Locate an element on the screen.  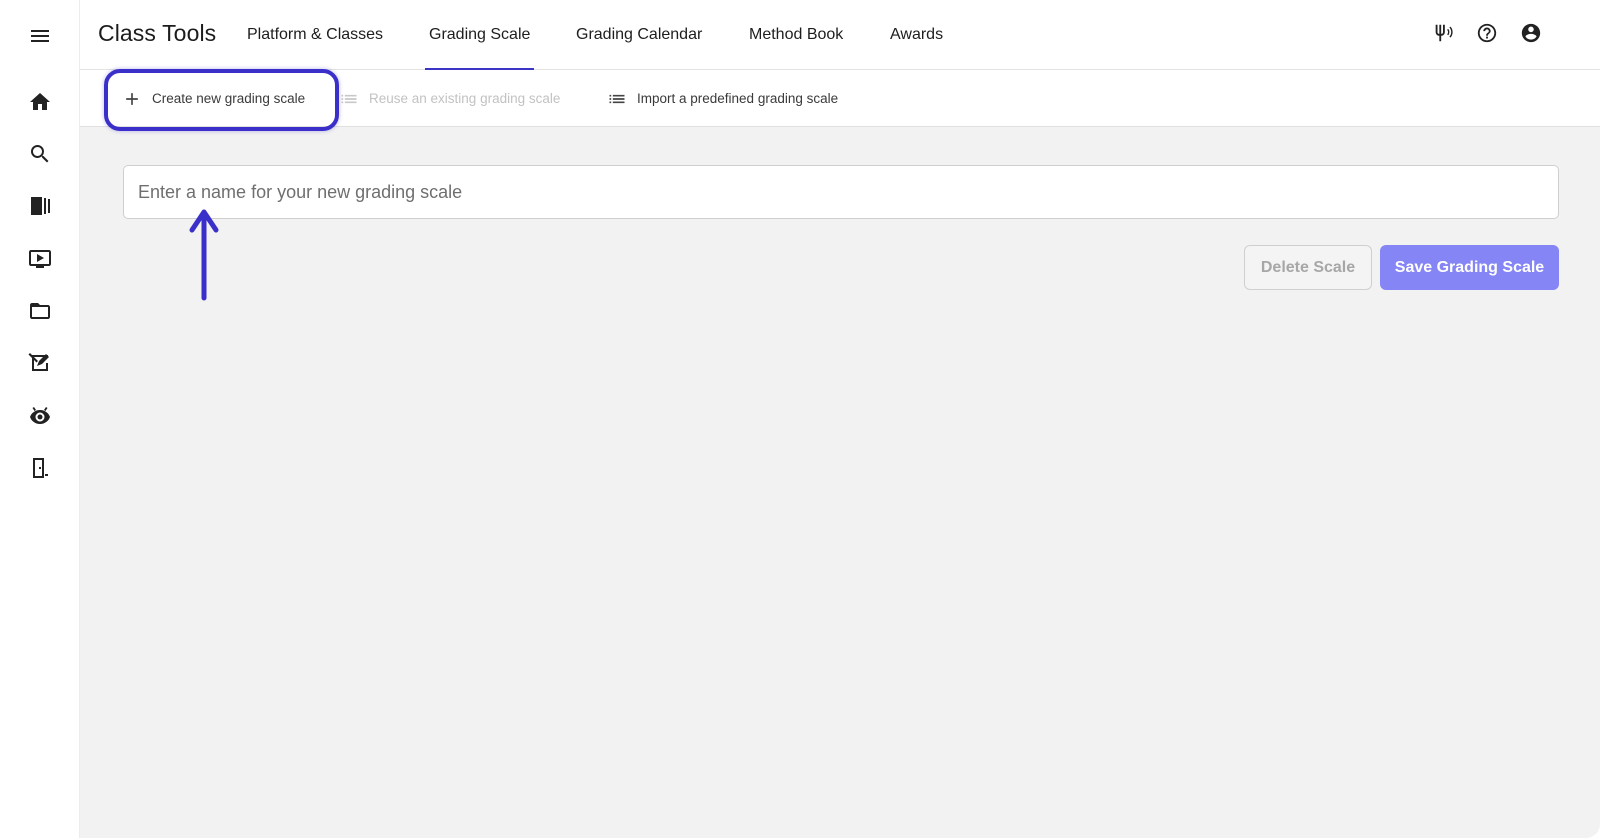
app-title: Class Tools is located at coordinates (157, 33).